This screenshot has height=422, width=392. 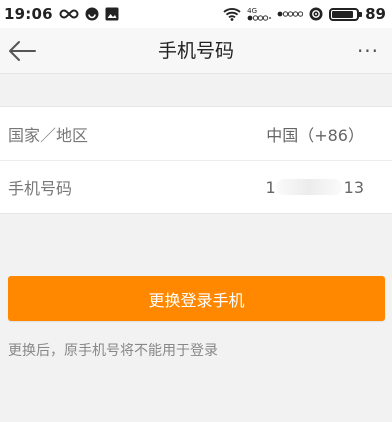 I want to click on status-bar-left: 19:06, so click(x=61, y=14).